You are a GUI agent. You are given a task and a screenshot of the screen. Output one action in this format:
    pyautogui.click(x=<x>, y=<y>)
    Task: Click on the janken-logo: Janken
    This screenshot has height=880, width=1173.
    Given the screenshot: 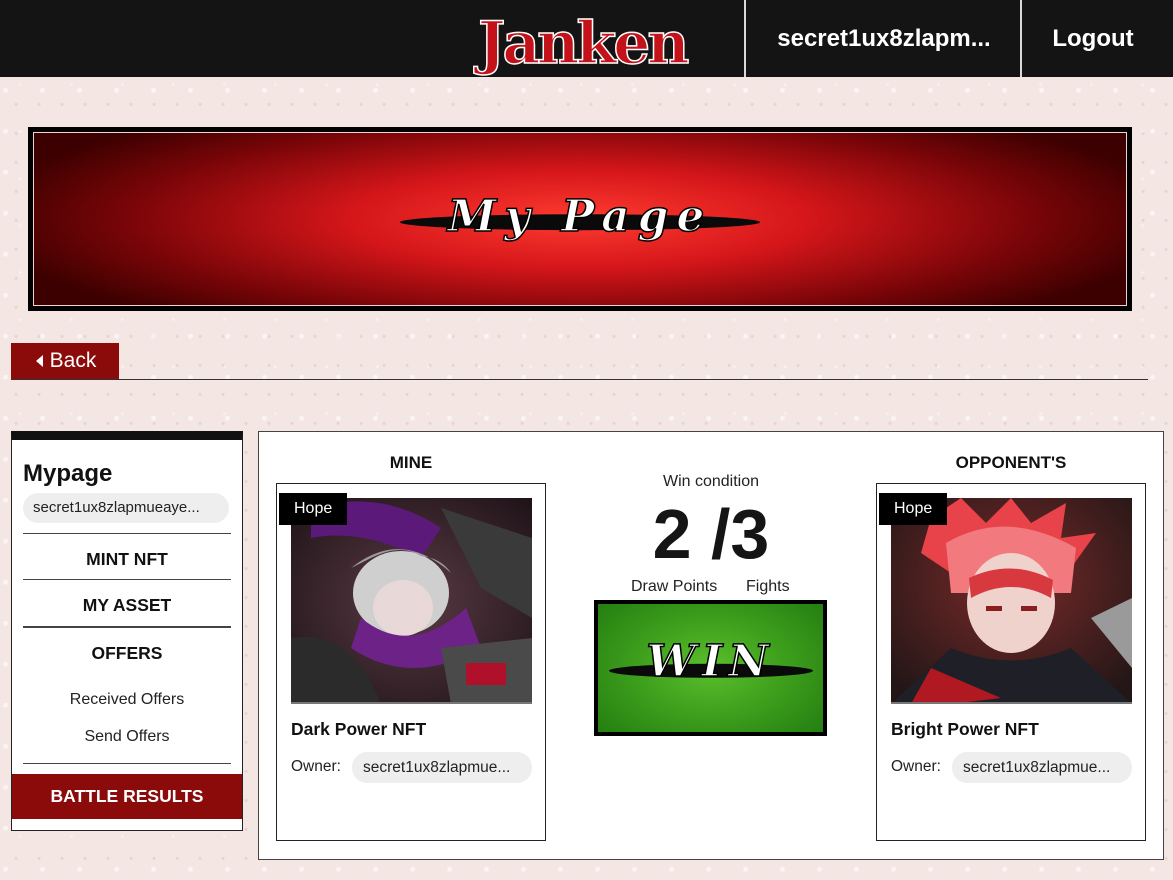 What is the action you would take?
    pyautogui.click(x=583, y=43)
    